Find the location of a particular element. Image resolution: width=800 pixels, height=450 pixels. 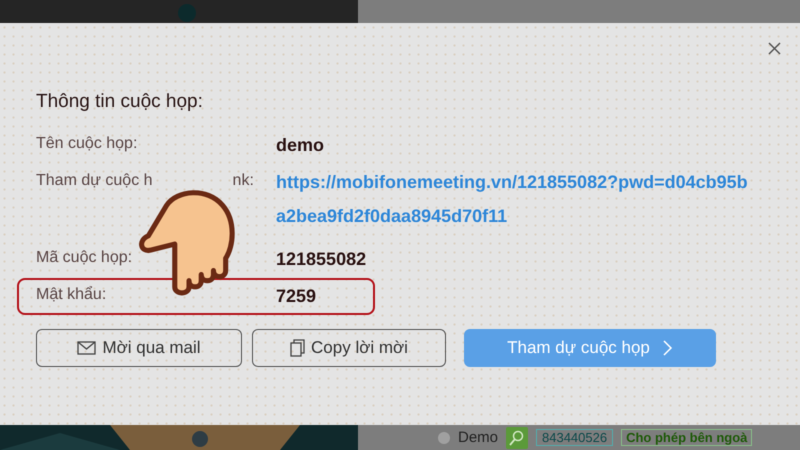

camera-dot is located at coordinates (187, 13).